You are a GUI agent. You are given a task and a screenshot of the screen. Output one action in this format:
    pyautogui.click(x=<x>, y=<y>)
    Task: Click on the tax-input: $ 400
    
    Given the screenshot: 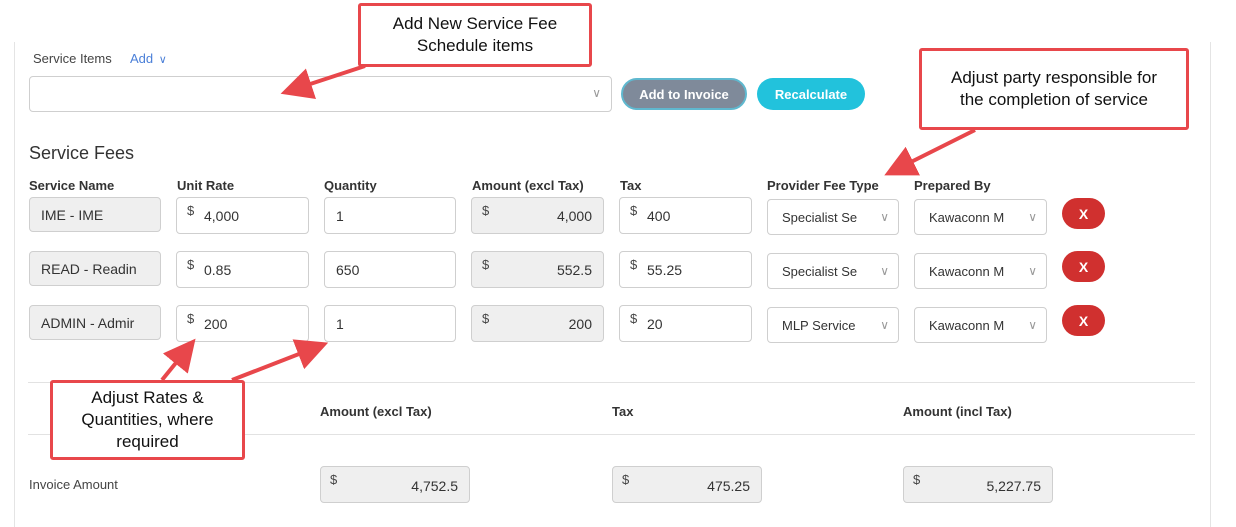 What is the action you would take?
    pyautogui.click(x=685, y=215)
    